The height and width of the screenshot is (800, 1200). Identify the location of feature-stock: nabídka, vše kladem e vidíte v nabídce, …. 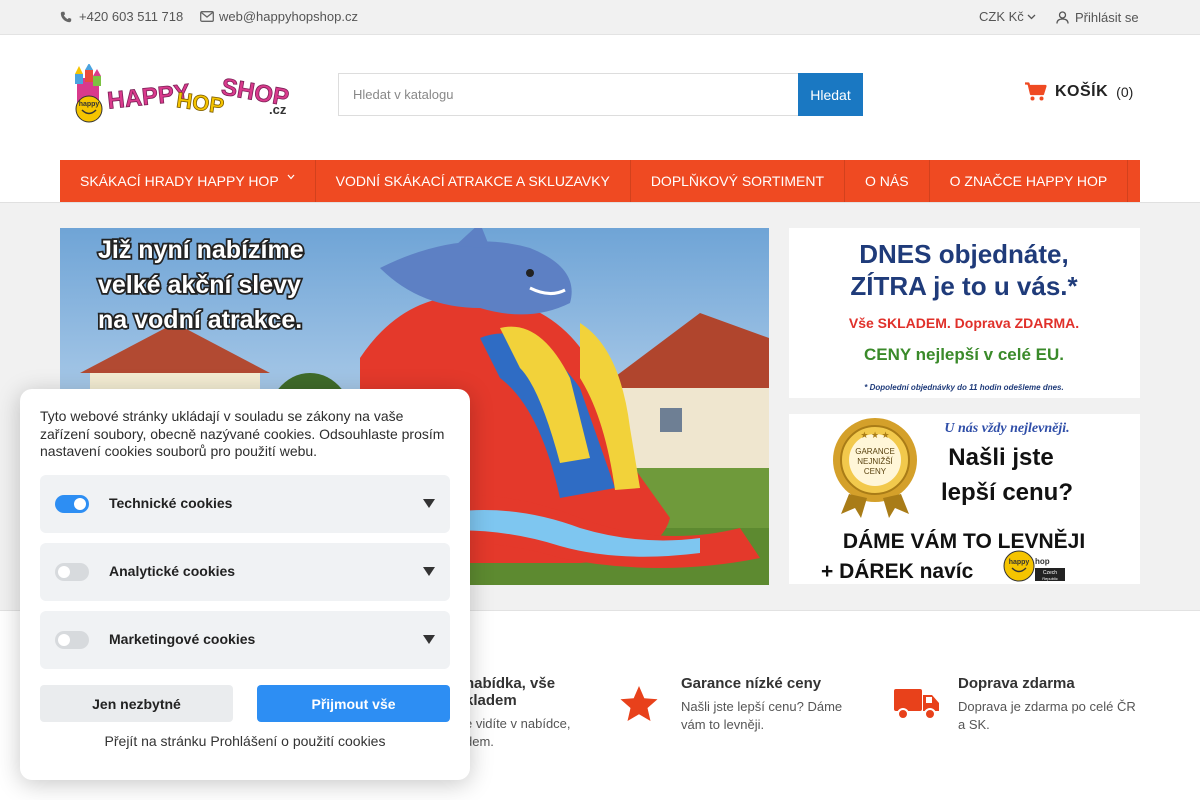
(535, 713).